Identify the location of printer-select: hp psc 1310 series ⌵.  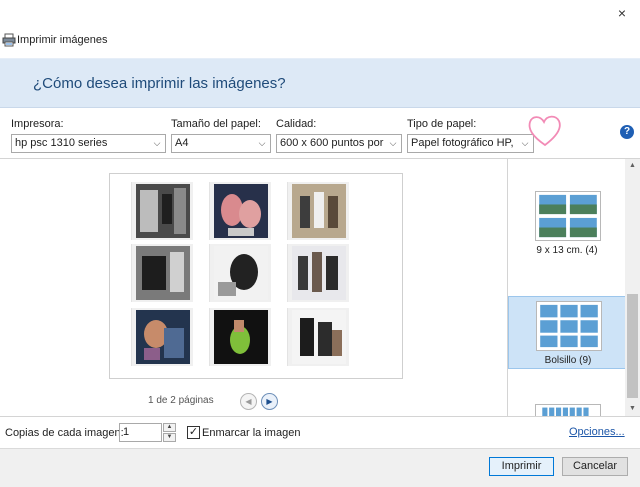
(88, 143).